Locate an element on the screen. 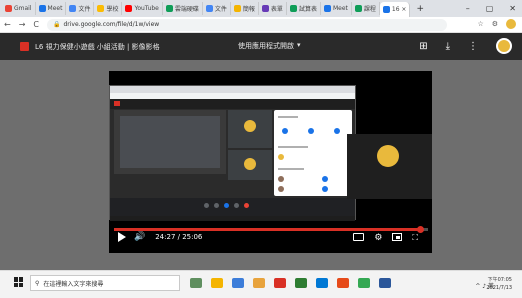 The image size is (522, 298). volume-icon: 🔊 is located at coordinates (139, 237).